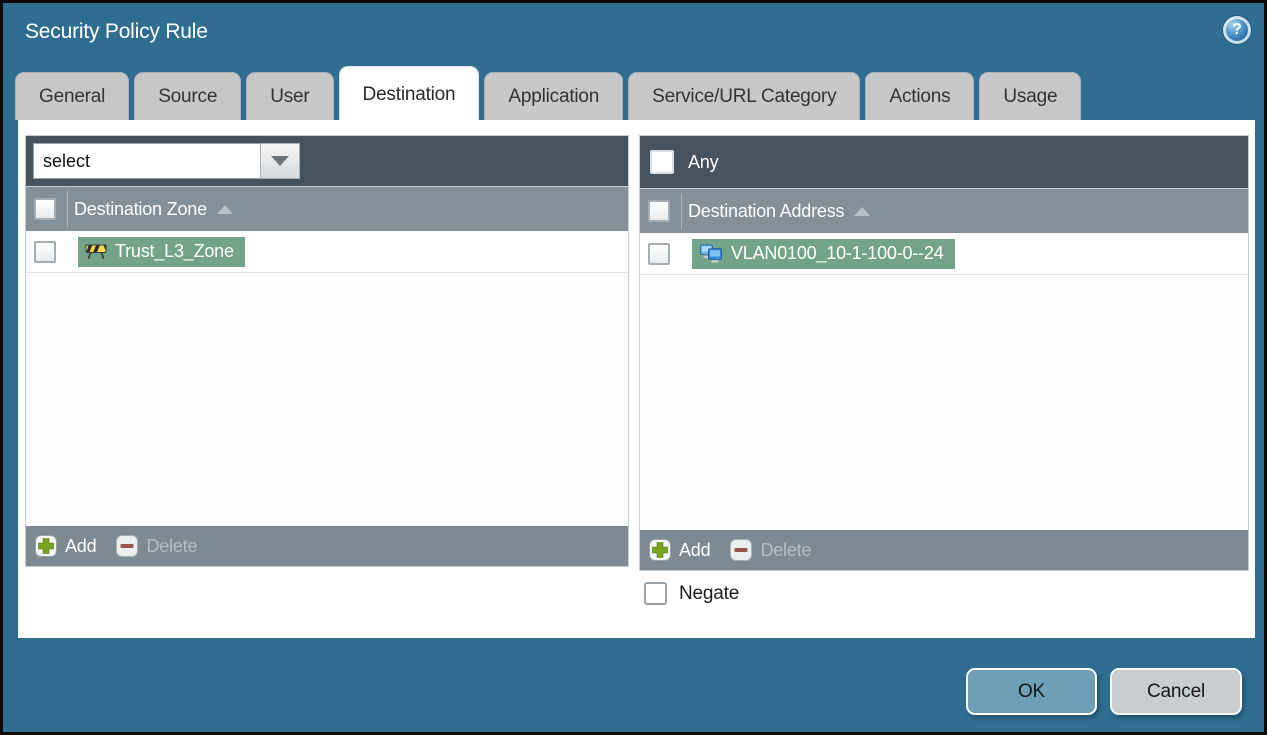 This screenshot has height=735, width=1267. What do you see at coordinates (744, 96) in the screenshot?
I see `tab-service-url-category: Service/URL Category` at bounding box center [744, 96].